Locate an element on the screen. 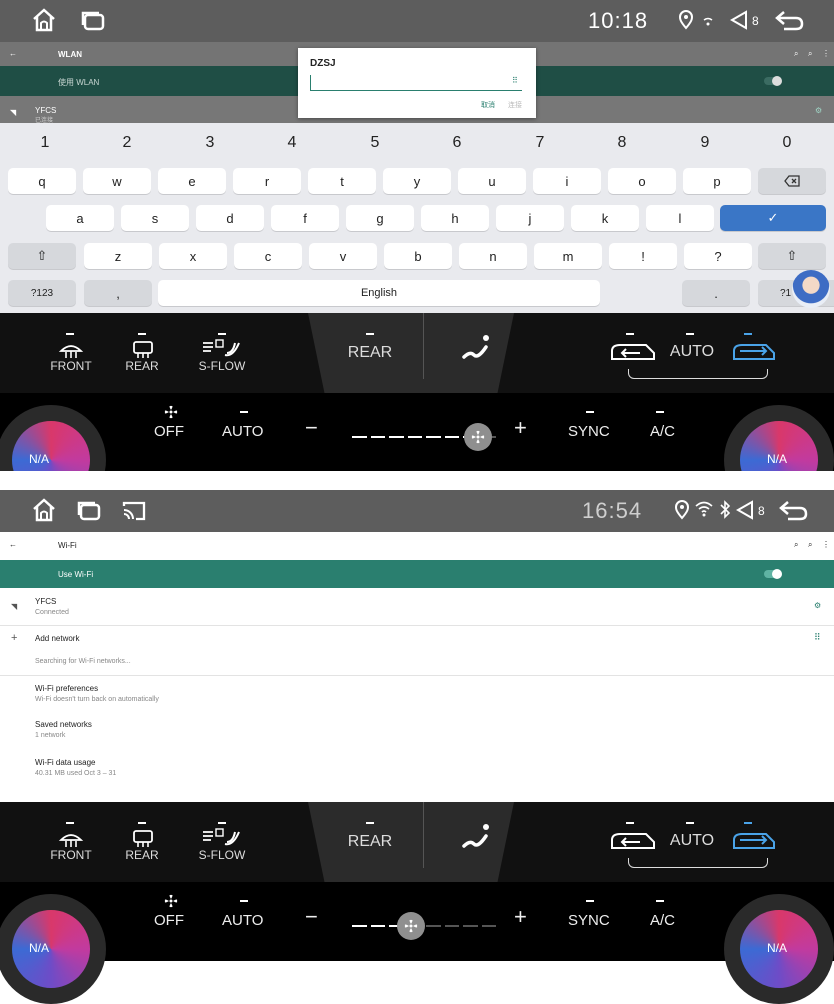  number-key: 1 is located at coordinates (45, 143).